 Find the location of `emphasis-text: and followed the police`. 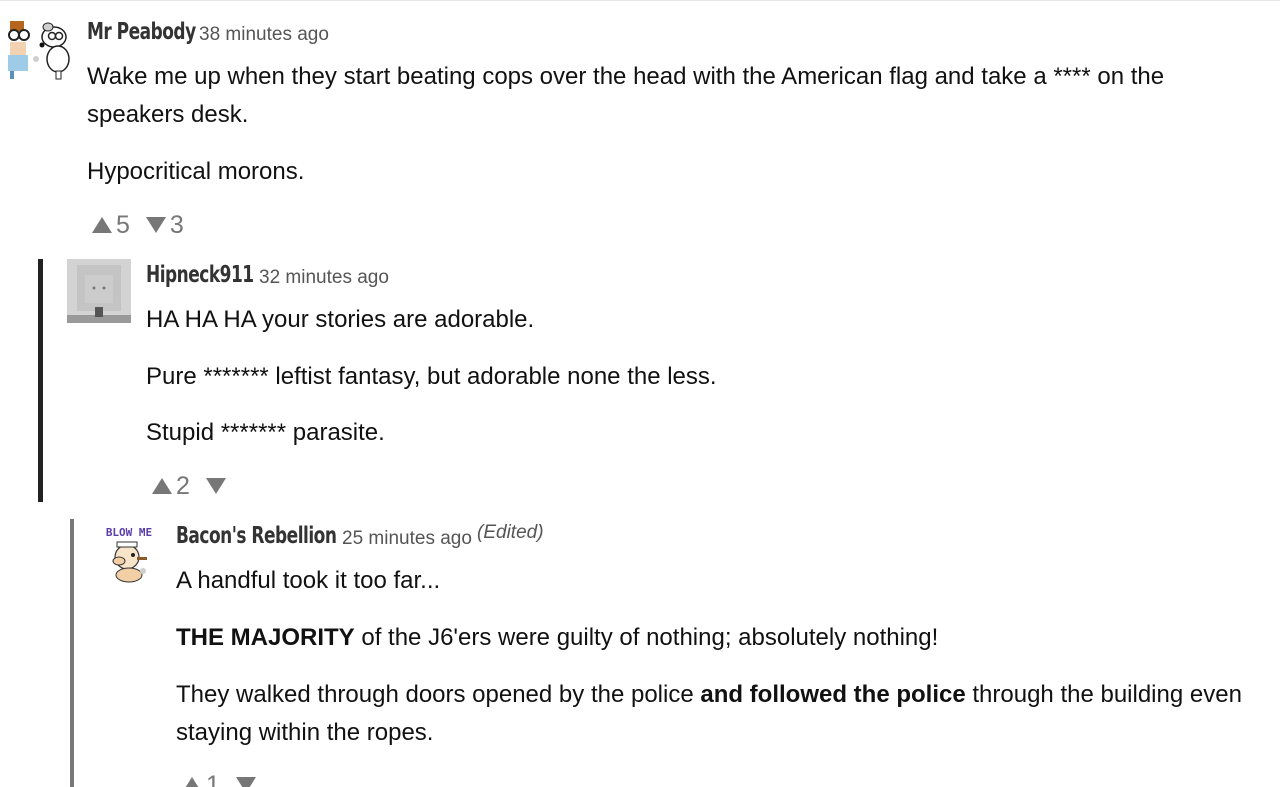

emphasis-text: and followed the police is located at coordinates (833, 694).